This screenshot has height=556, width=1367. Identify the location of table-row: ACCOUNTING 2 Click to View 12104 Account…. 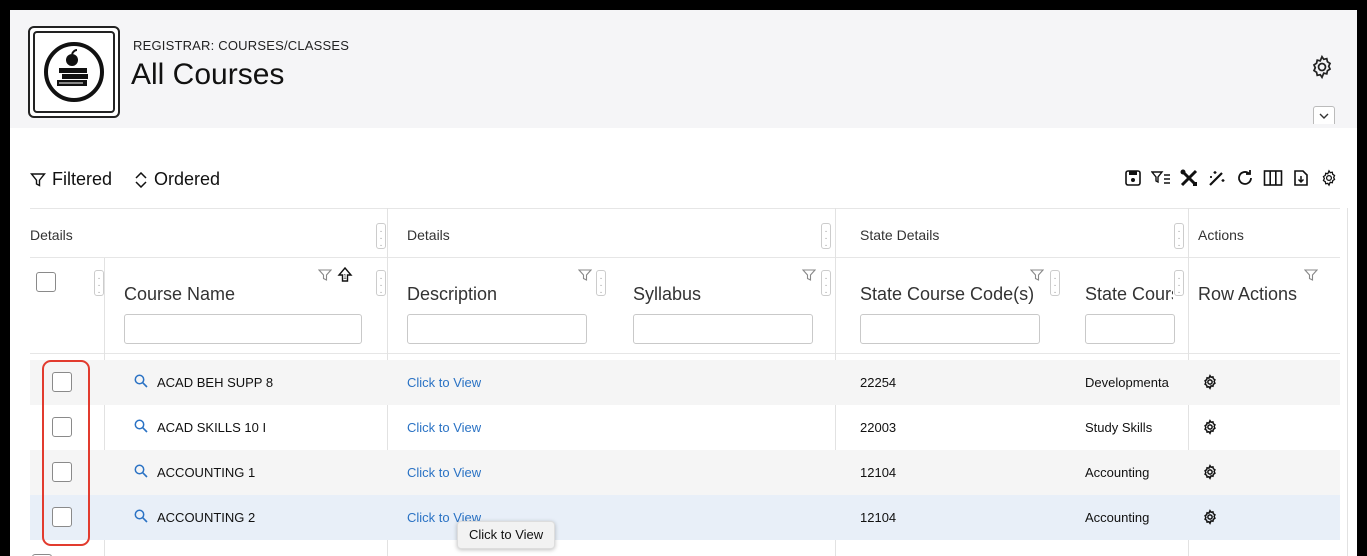
(685, 517).